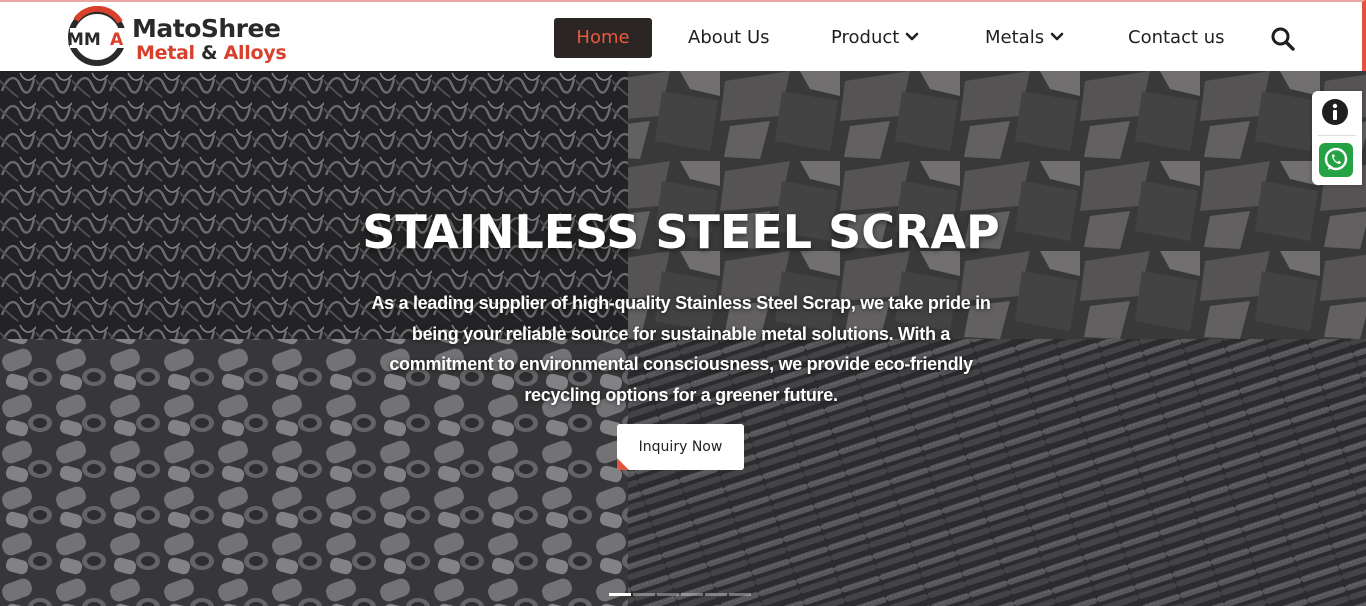 The width and height of the screenshot is (1366, 606). Describe the element at coordinates (165, 53) in the screenshot. I see `brand-tagline-metal: Metal` at that location.